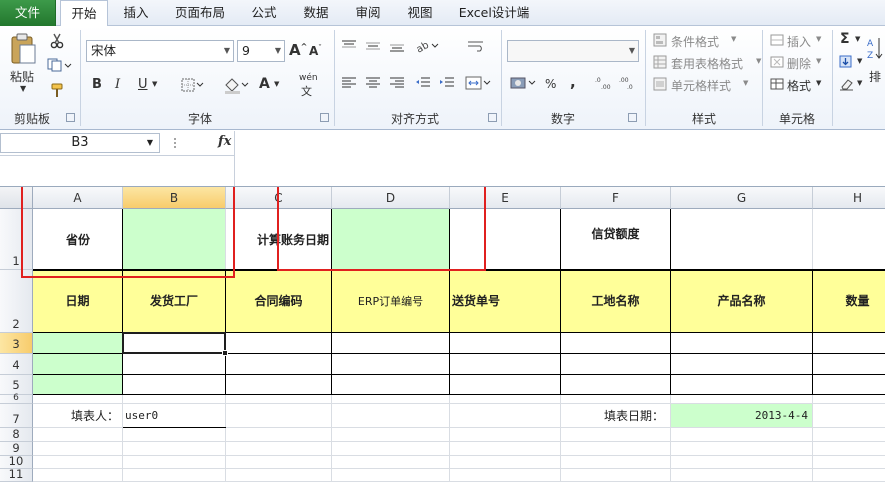 This screenshot has width=885, height=482. What do you see at coordinates (78, 385) in the screenshot?
I see `cell-a5` at bounding box center [78, 385].